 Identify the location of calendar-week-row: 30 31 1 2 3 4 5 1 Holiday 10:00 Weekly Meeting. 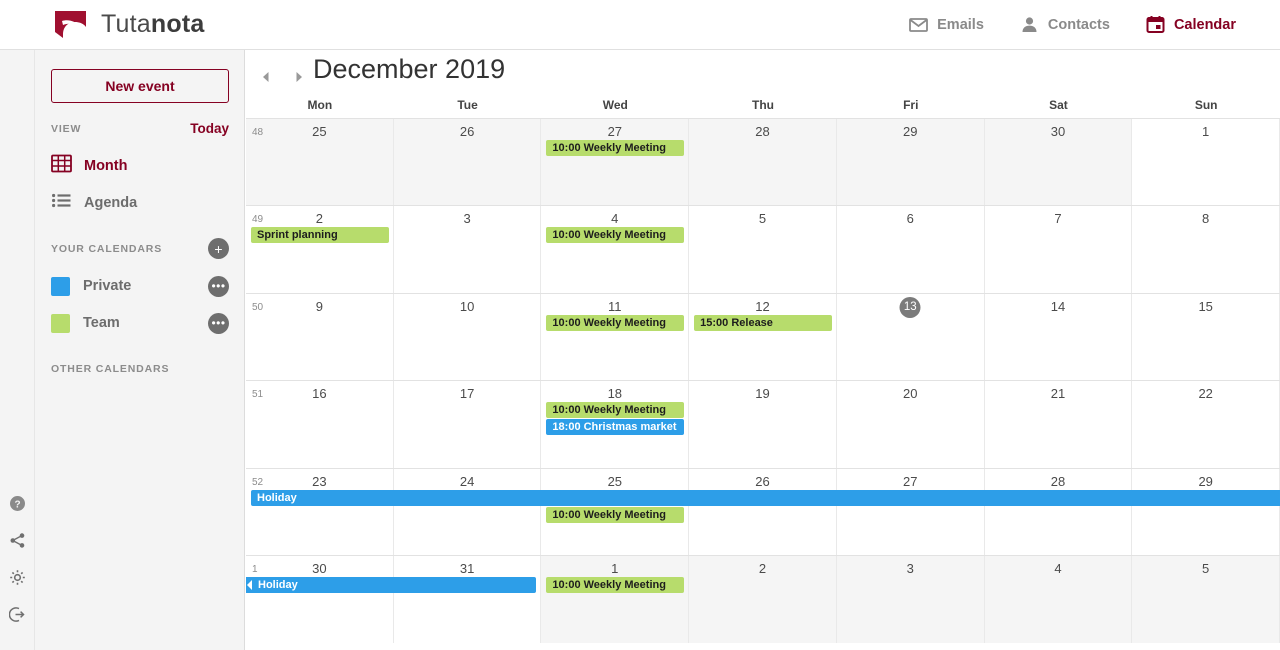
(763, 599).